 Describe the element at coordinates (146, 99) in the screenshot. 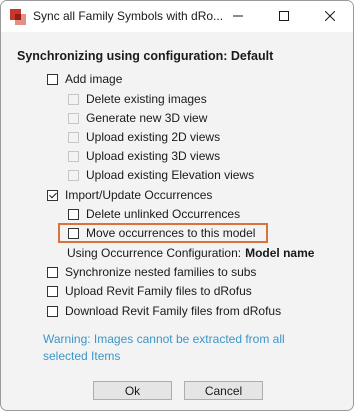

I see `delete-existing-images-label: Delete existing images` at that location.